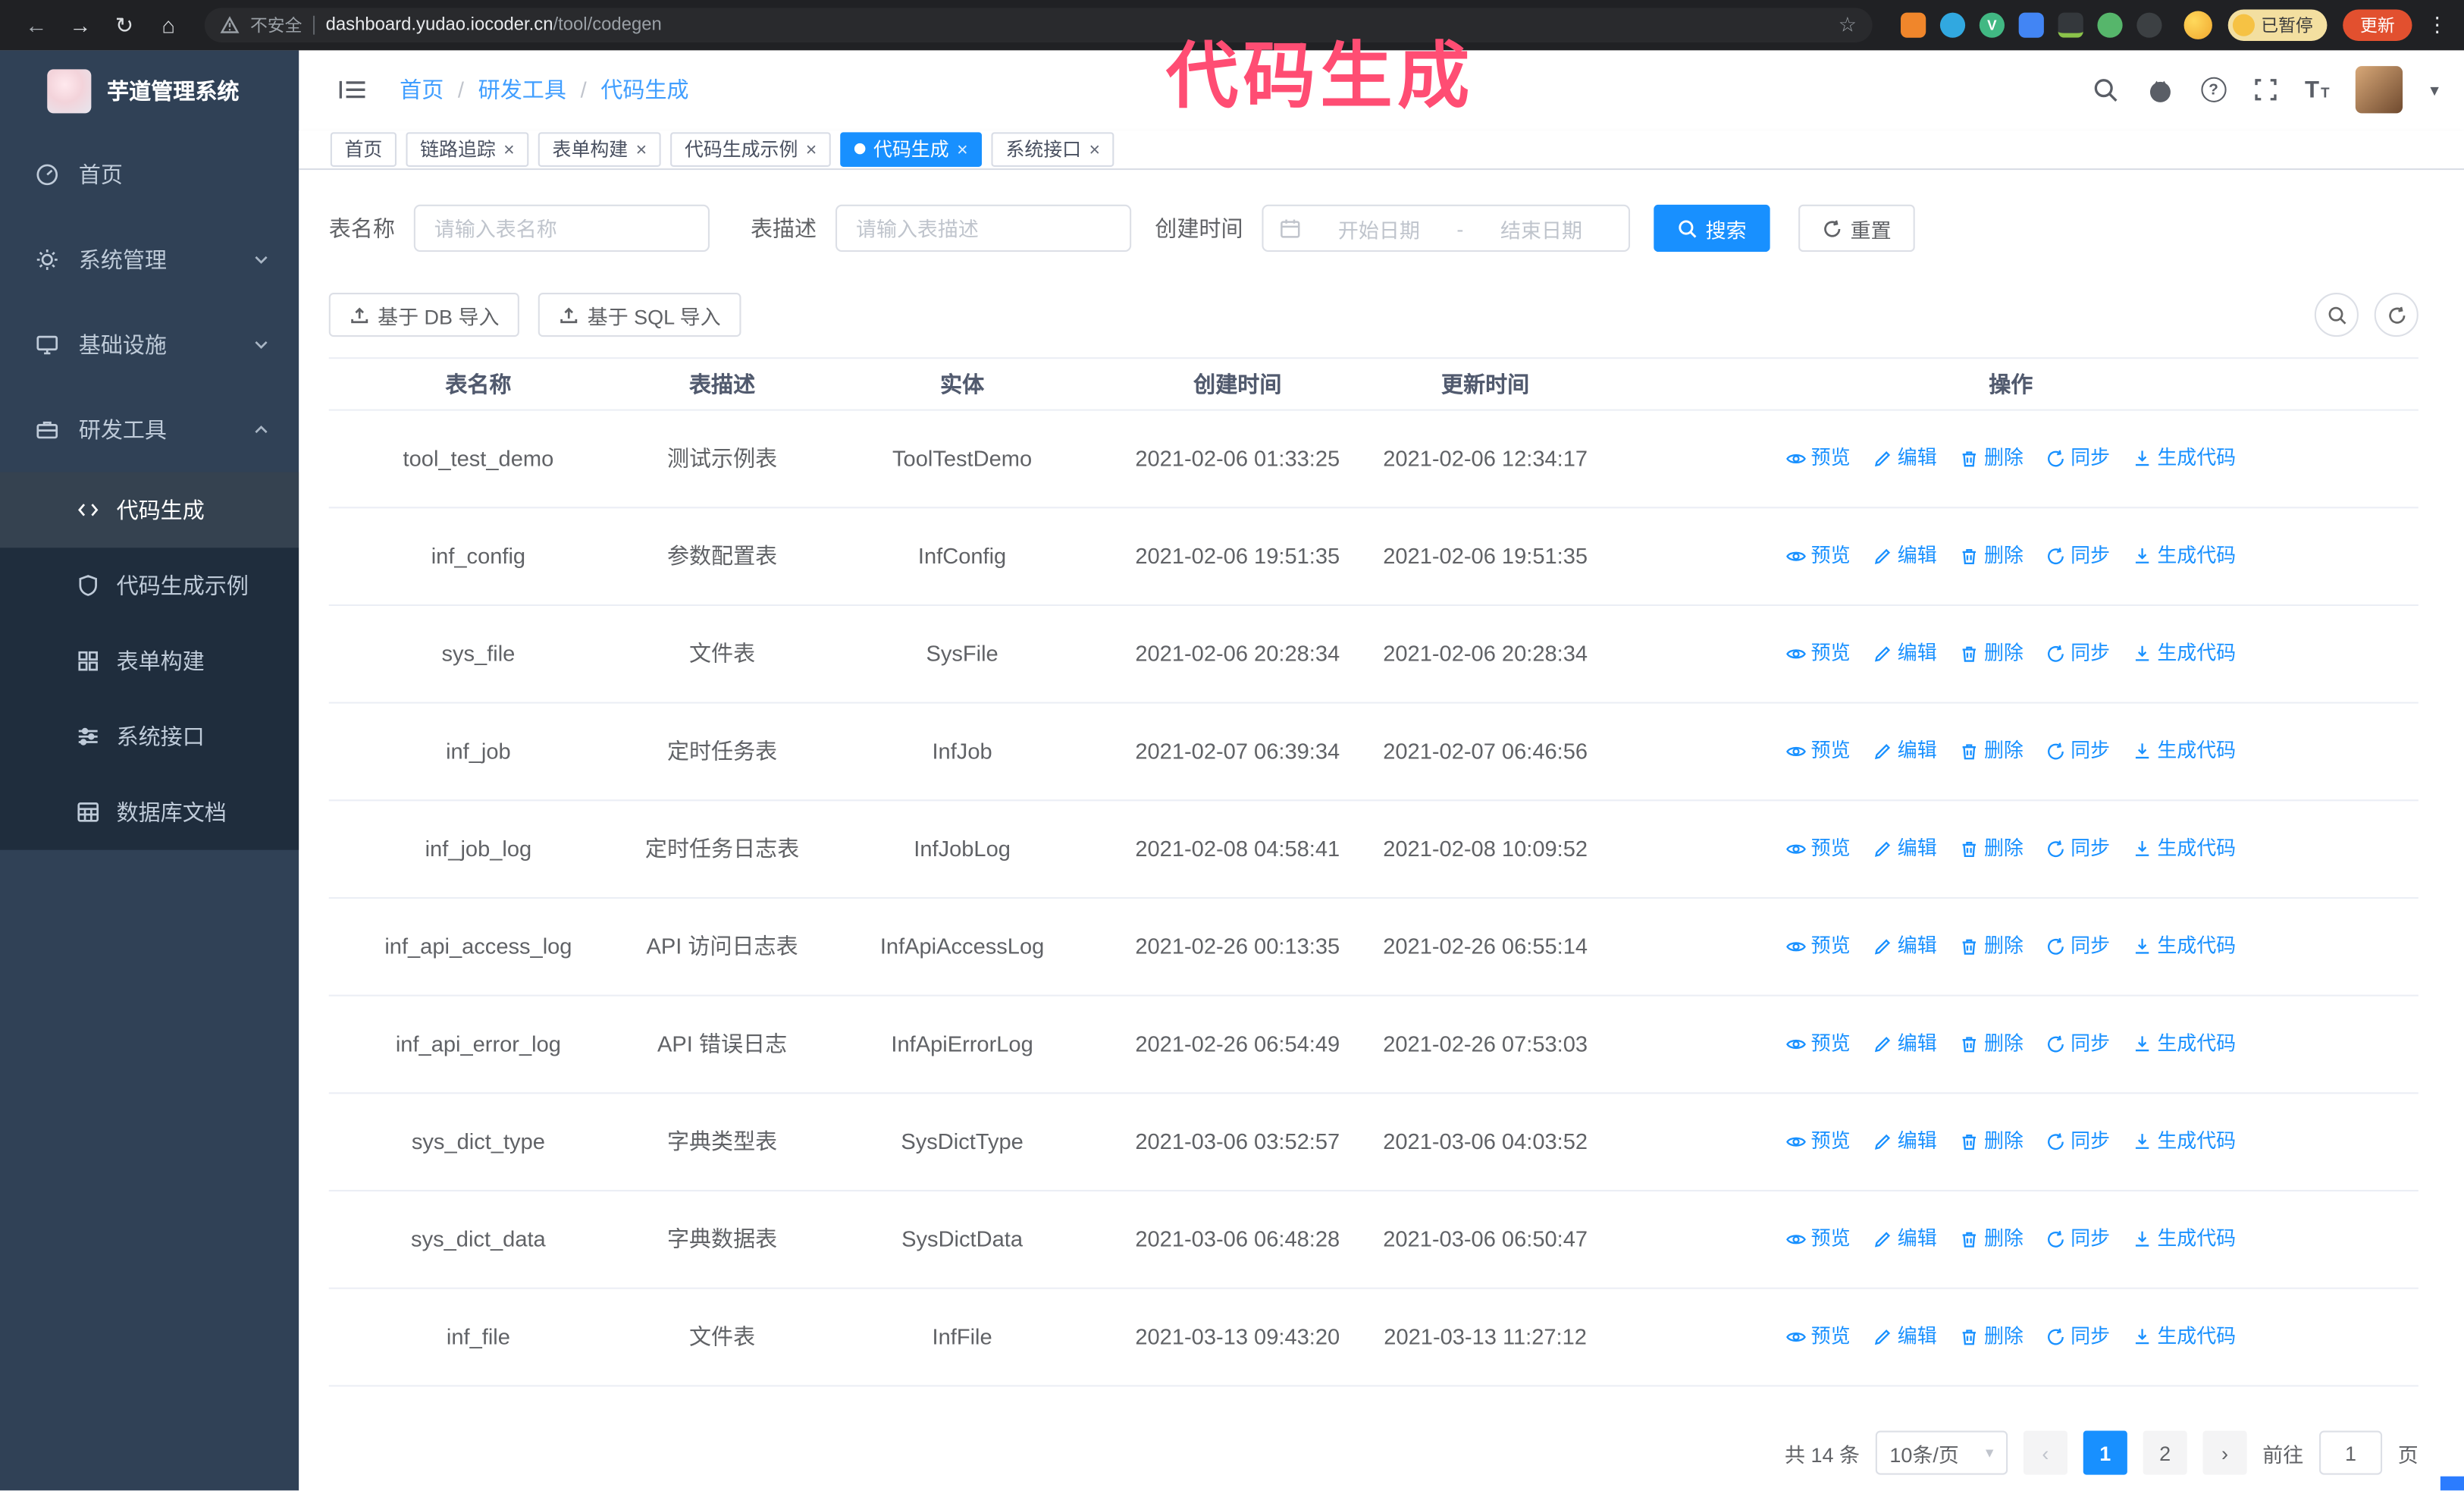 This screenshot has width=2464, height=1491. I want to click on sidebar-item-home: 首页, so click(150, 174).